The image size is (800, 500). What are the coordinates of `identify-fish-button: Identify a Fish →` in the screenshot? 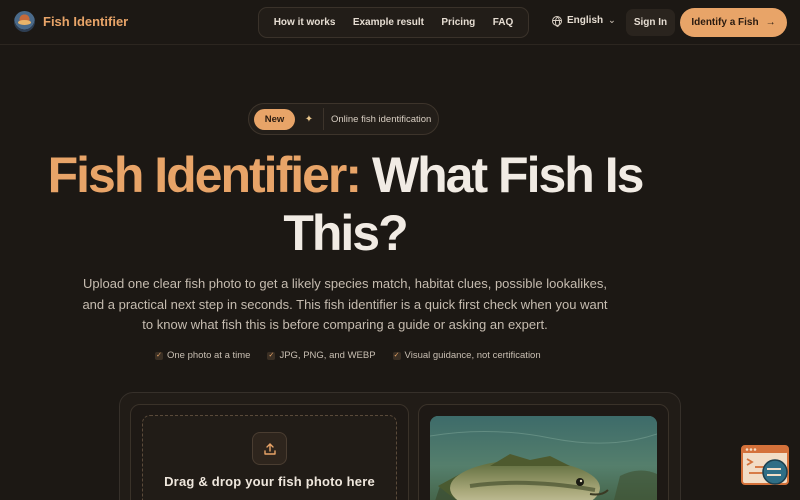 It's located at (733, 22).